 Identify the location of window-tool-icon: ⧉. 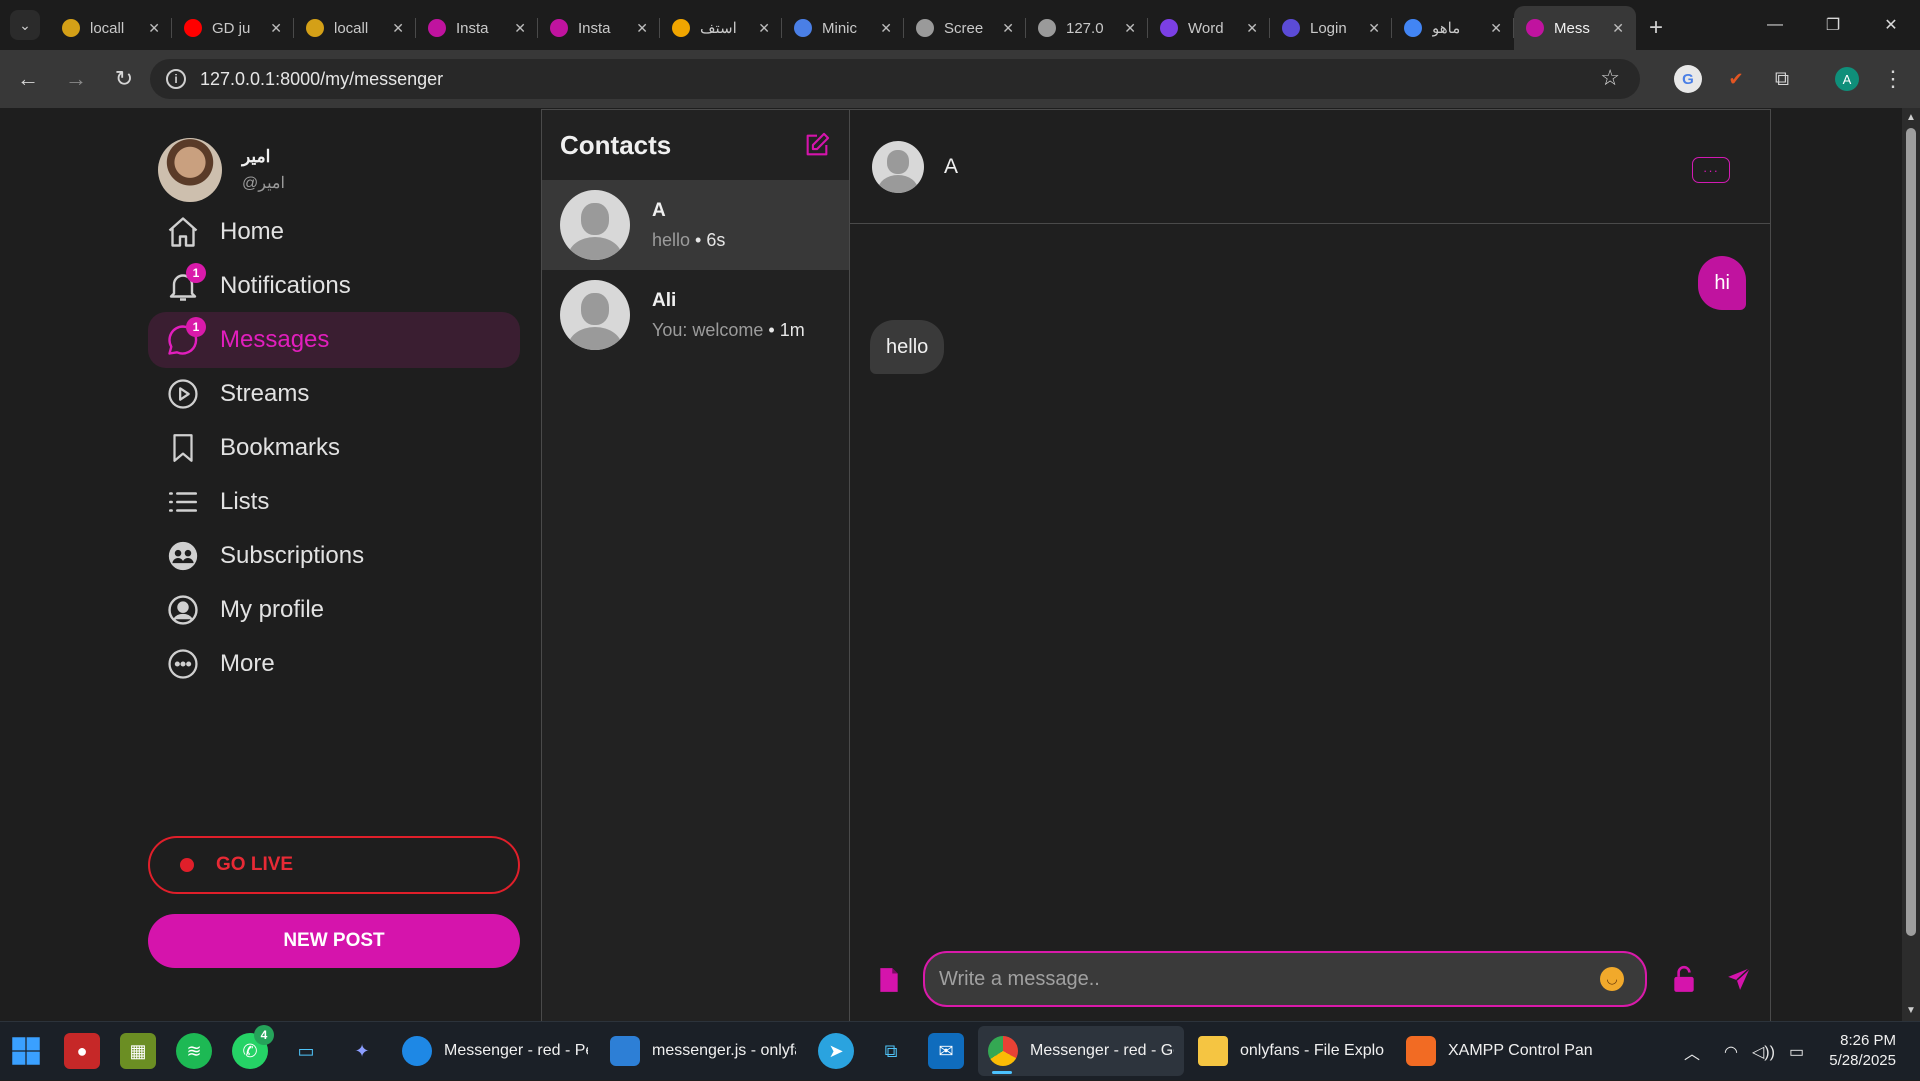
(891, 1051).